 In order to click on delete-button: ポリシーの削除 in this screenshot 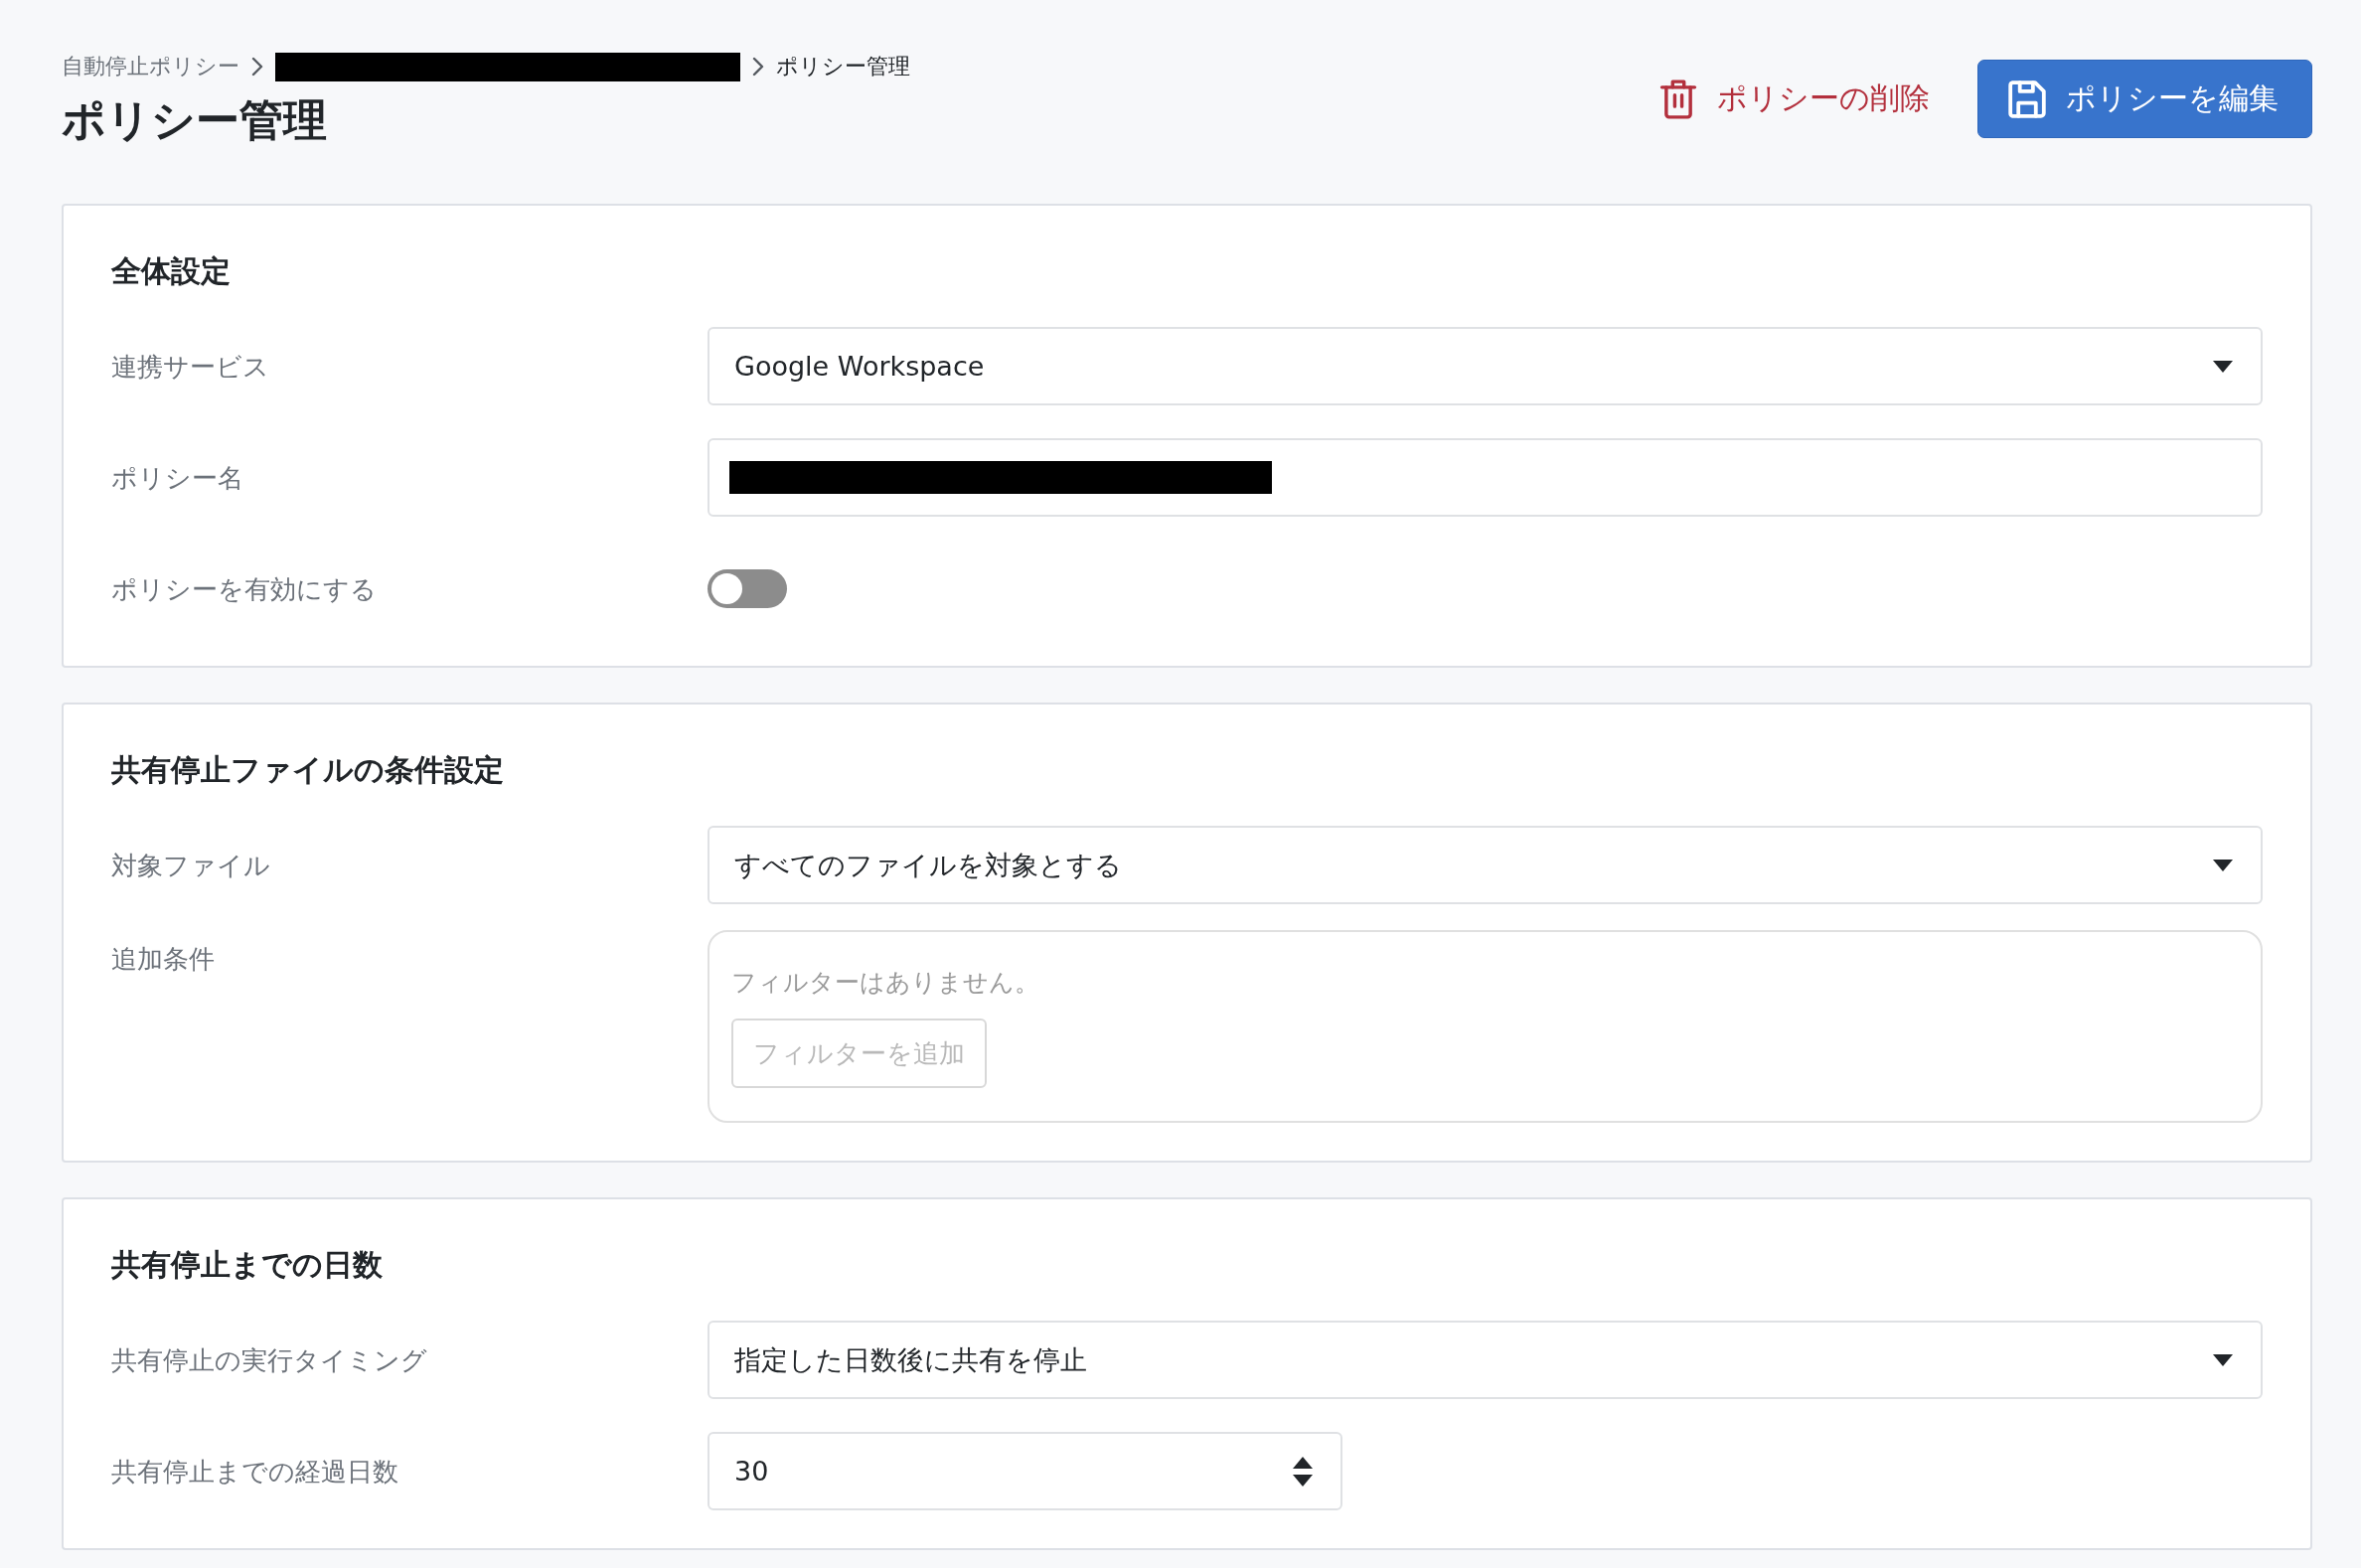, I will do `click(1795, 99)`.